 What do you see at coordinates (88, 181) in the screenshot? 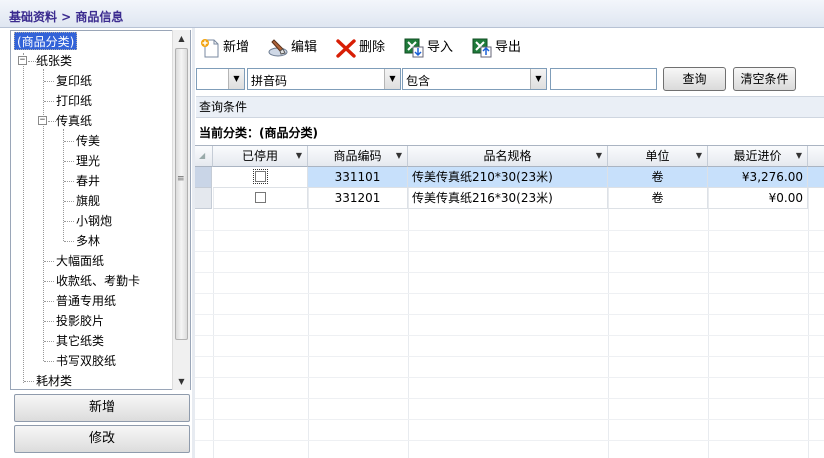
I see `tree-node: 春井` at bounding box center [88, 181].